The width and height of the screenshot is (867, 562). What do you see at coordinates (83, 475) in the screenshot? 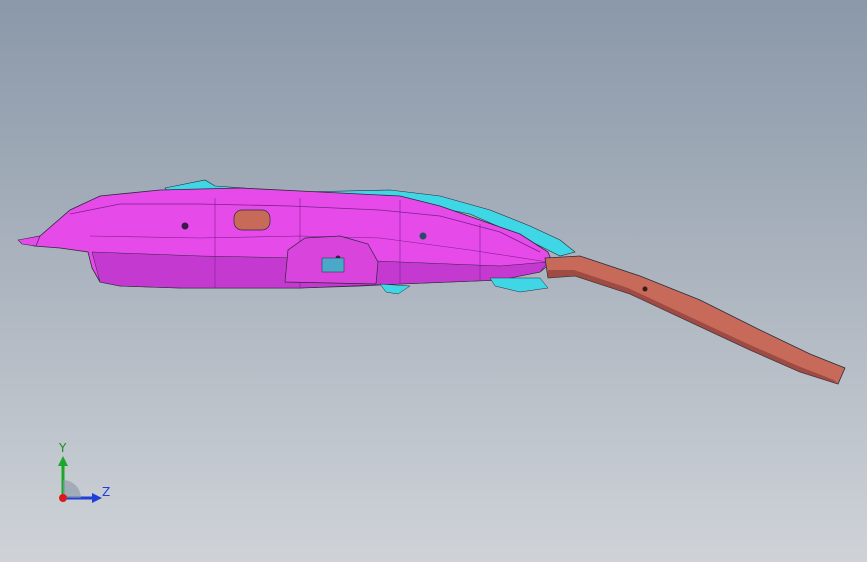
I see `axis-triad: Y Z` at bounding box center [83, 475].